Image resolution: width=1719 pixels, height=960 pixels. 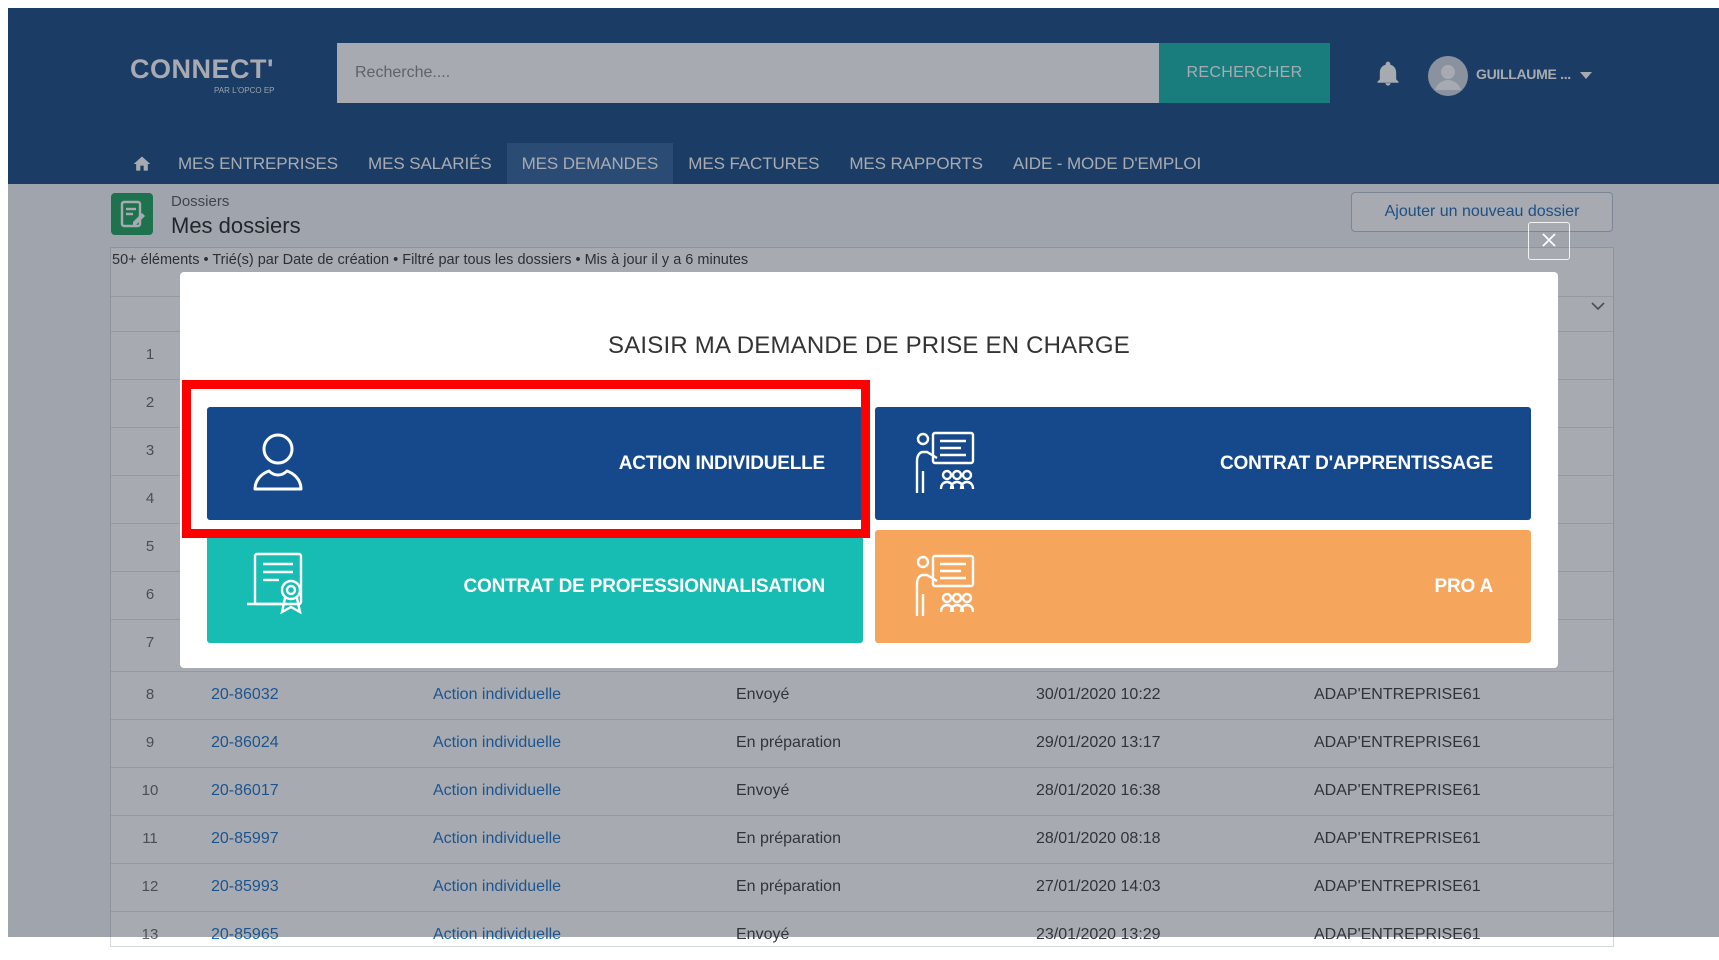 What do you see at coordinates (535, 463) in the screenshot?
I see `action-individuelle-button: ACTION INDIVIDUELLE` at bounding box center [535, 463].